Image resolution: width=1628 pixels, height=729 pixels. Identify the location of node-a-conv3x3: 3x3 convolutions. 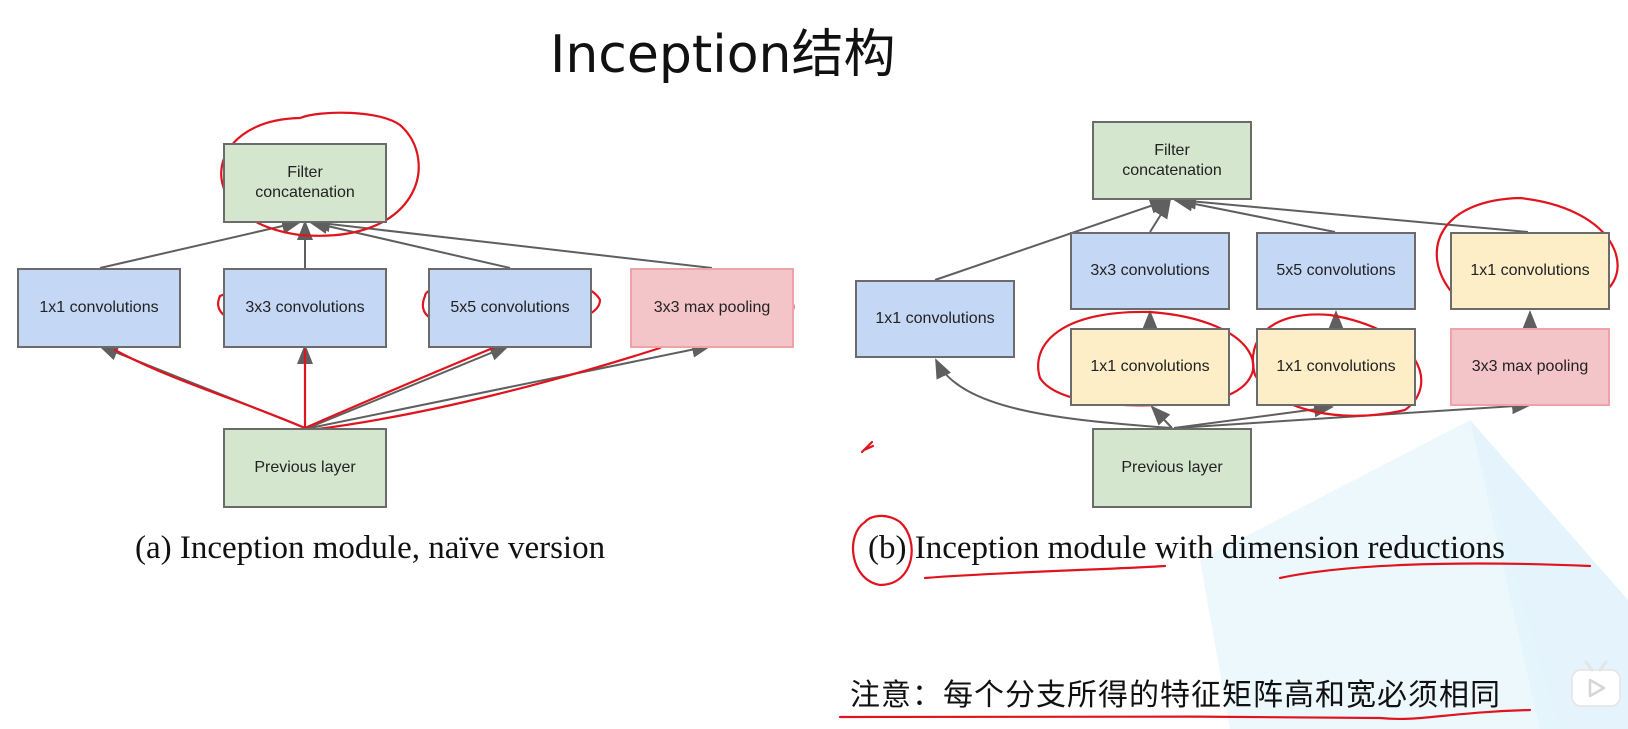
(305, 308).